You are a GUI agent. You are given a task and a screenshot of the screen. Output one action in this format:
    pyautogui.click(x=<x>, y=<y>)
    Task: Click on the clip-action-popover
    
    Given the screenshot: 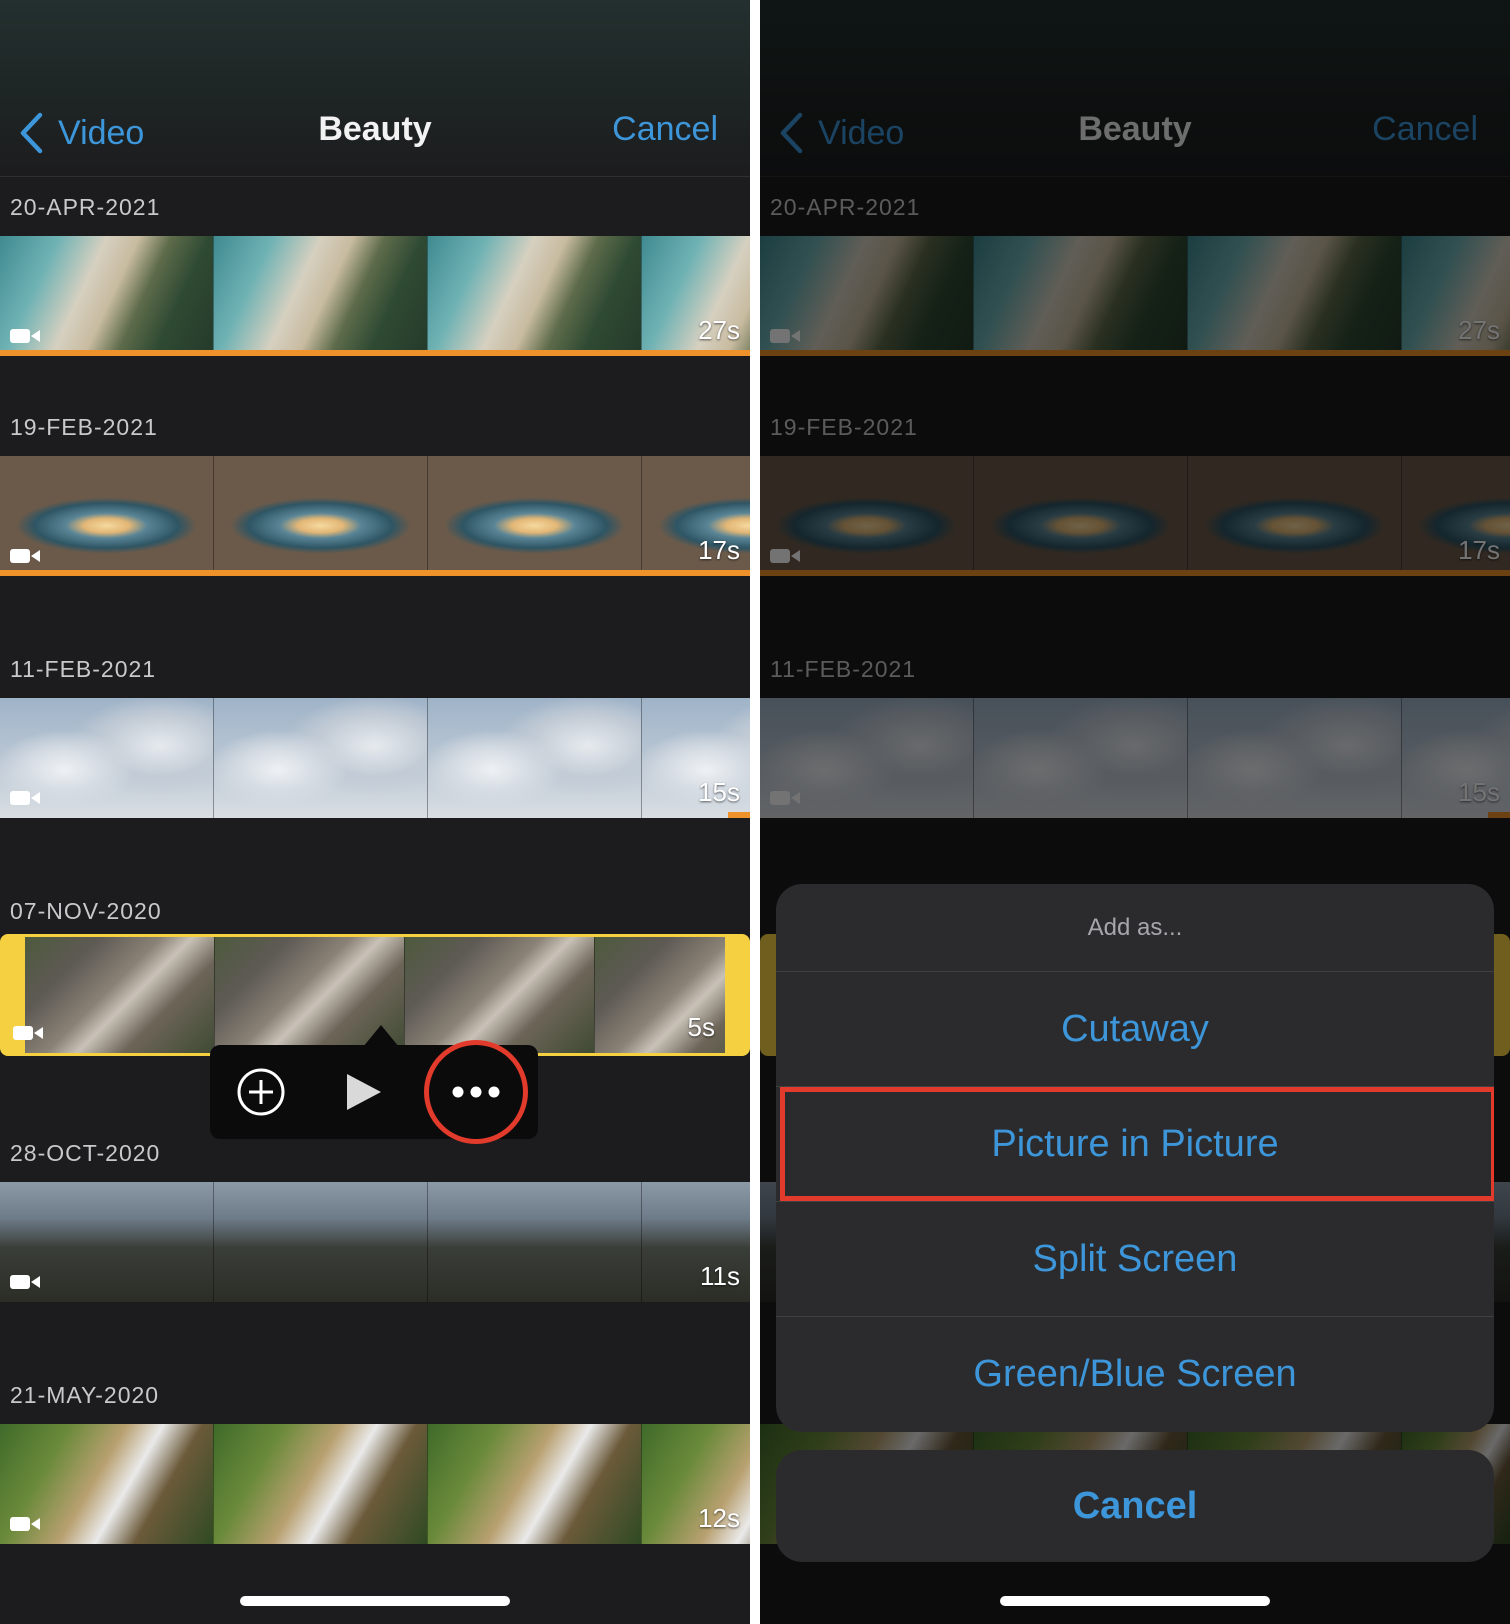 What is the action you would take?
    pyautogui.click(x=374, y=1092)
    